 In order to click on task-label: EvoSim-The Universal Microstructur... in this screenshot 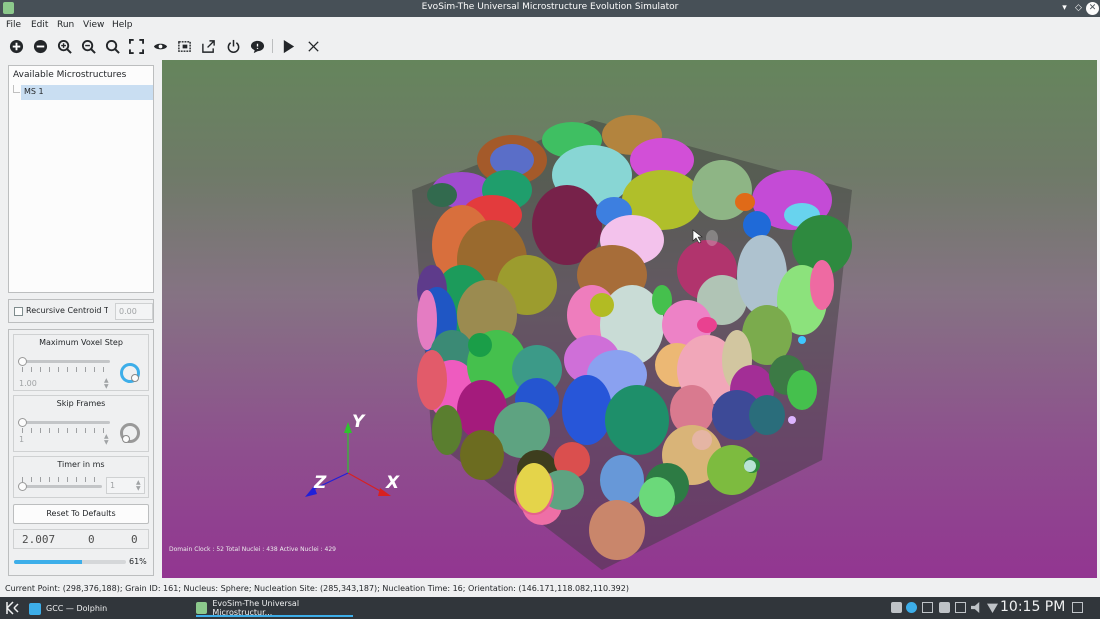, I will do `click(256, 607)`.